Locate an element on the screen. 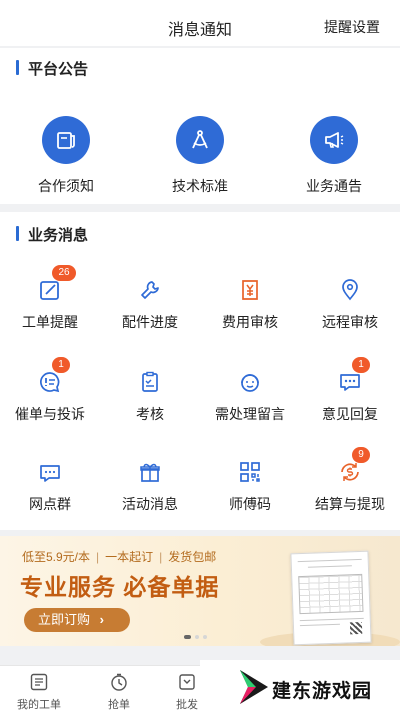 This screenshot has height=711, width=400. message-dots-icon: 1 is located at coordinates (354, 375).